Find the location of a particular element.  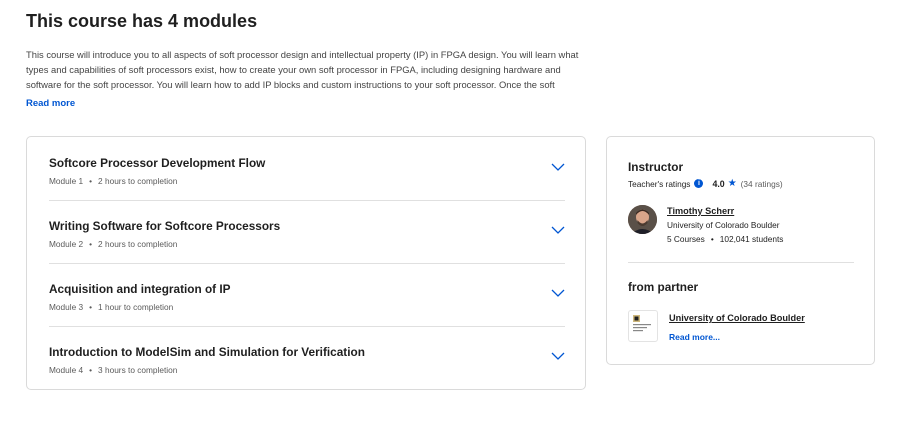

partner-heading: from partner is located at coordinates (663, 287).